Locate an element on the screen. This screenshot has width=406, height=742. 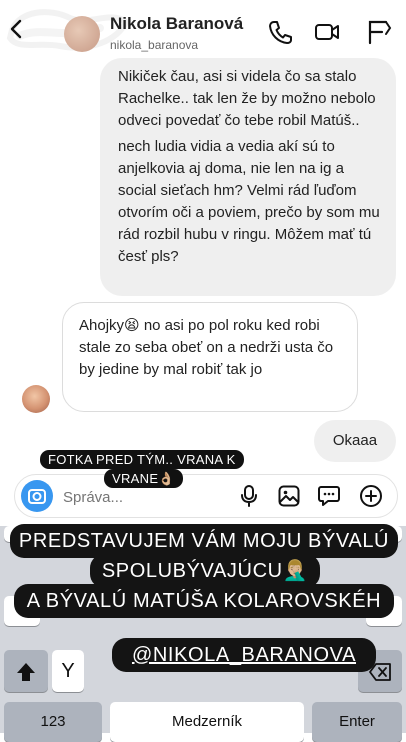
reply-message-text: Okaaa is located at coordinates (355, 440).